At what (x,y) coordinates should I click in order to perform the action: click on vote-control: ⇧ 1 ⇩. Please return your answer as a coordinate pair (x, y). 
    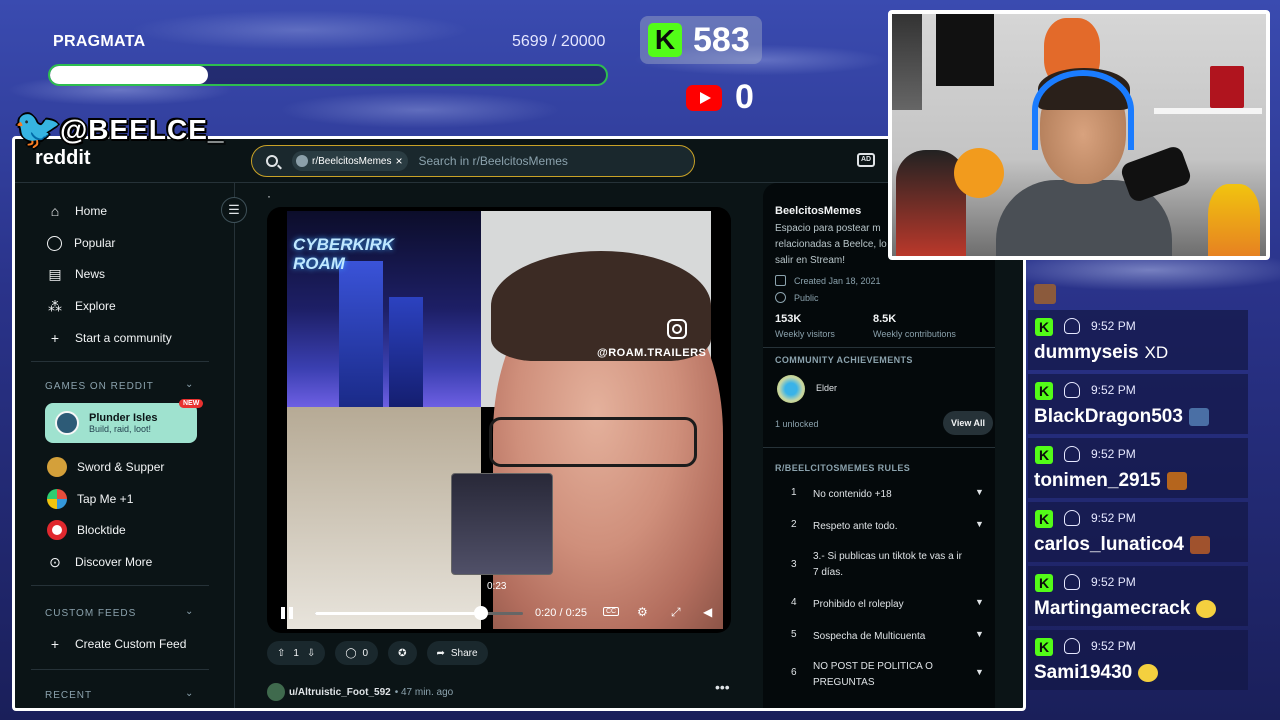
    Looking at the image, I should click on (296, 653).